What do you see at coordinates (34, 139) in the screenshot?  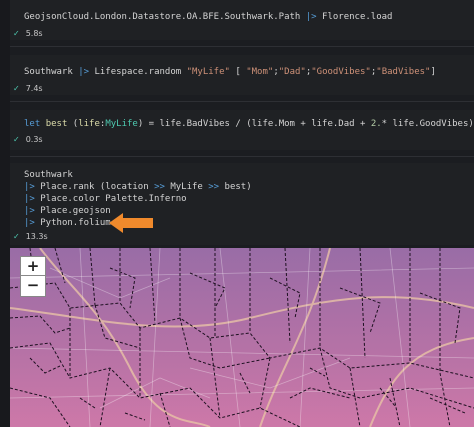 I see `execution-time: 0.3s` at bounding box center [34, 139].